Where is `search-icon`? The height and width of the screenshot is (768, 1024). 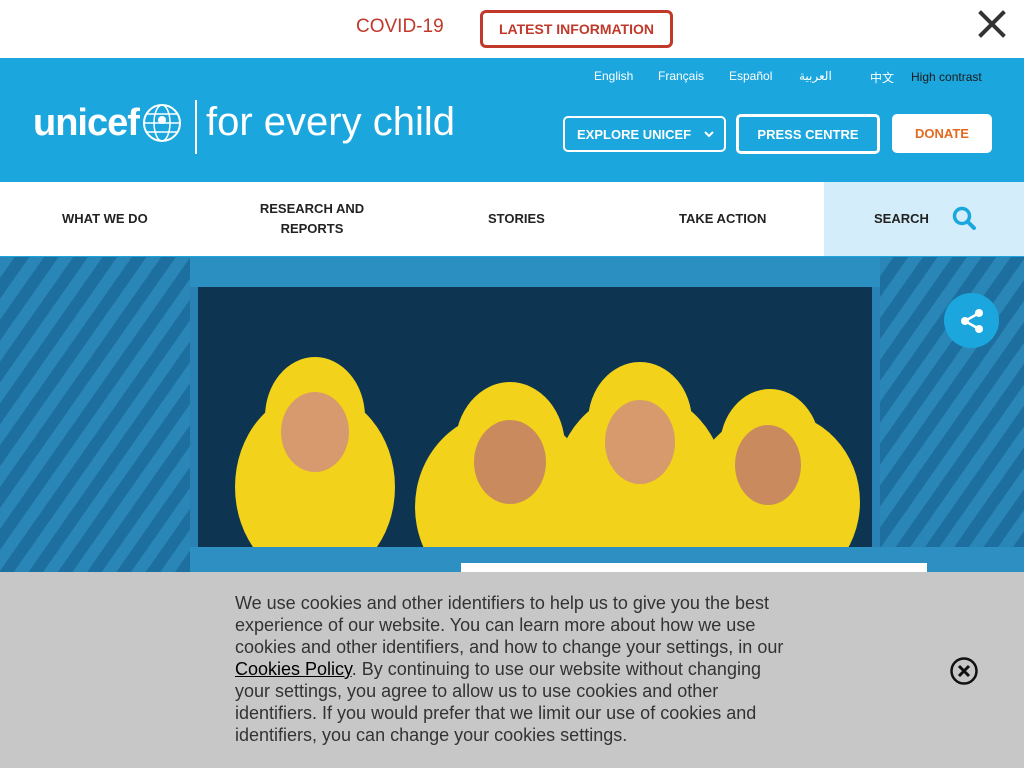
search-icon is located at coordinates (964, 218).